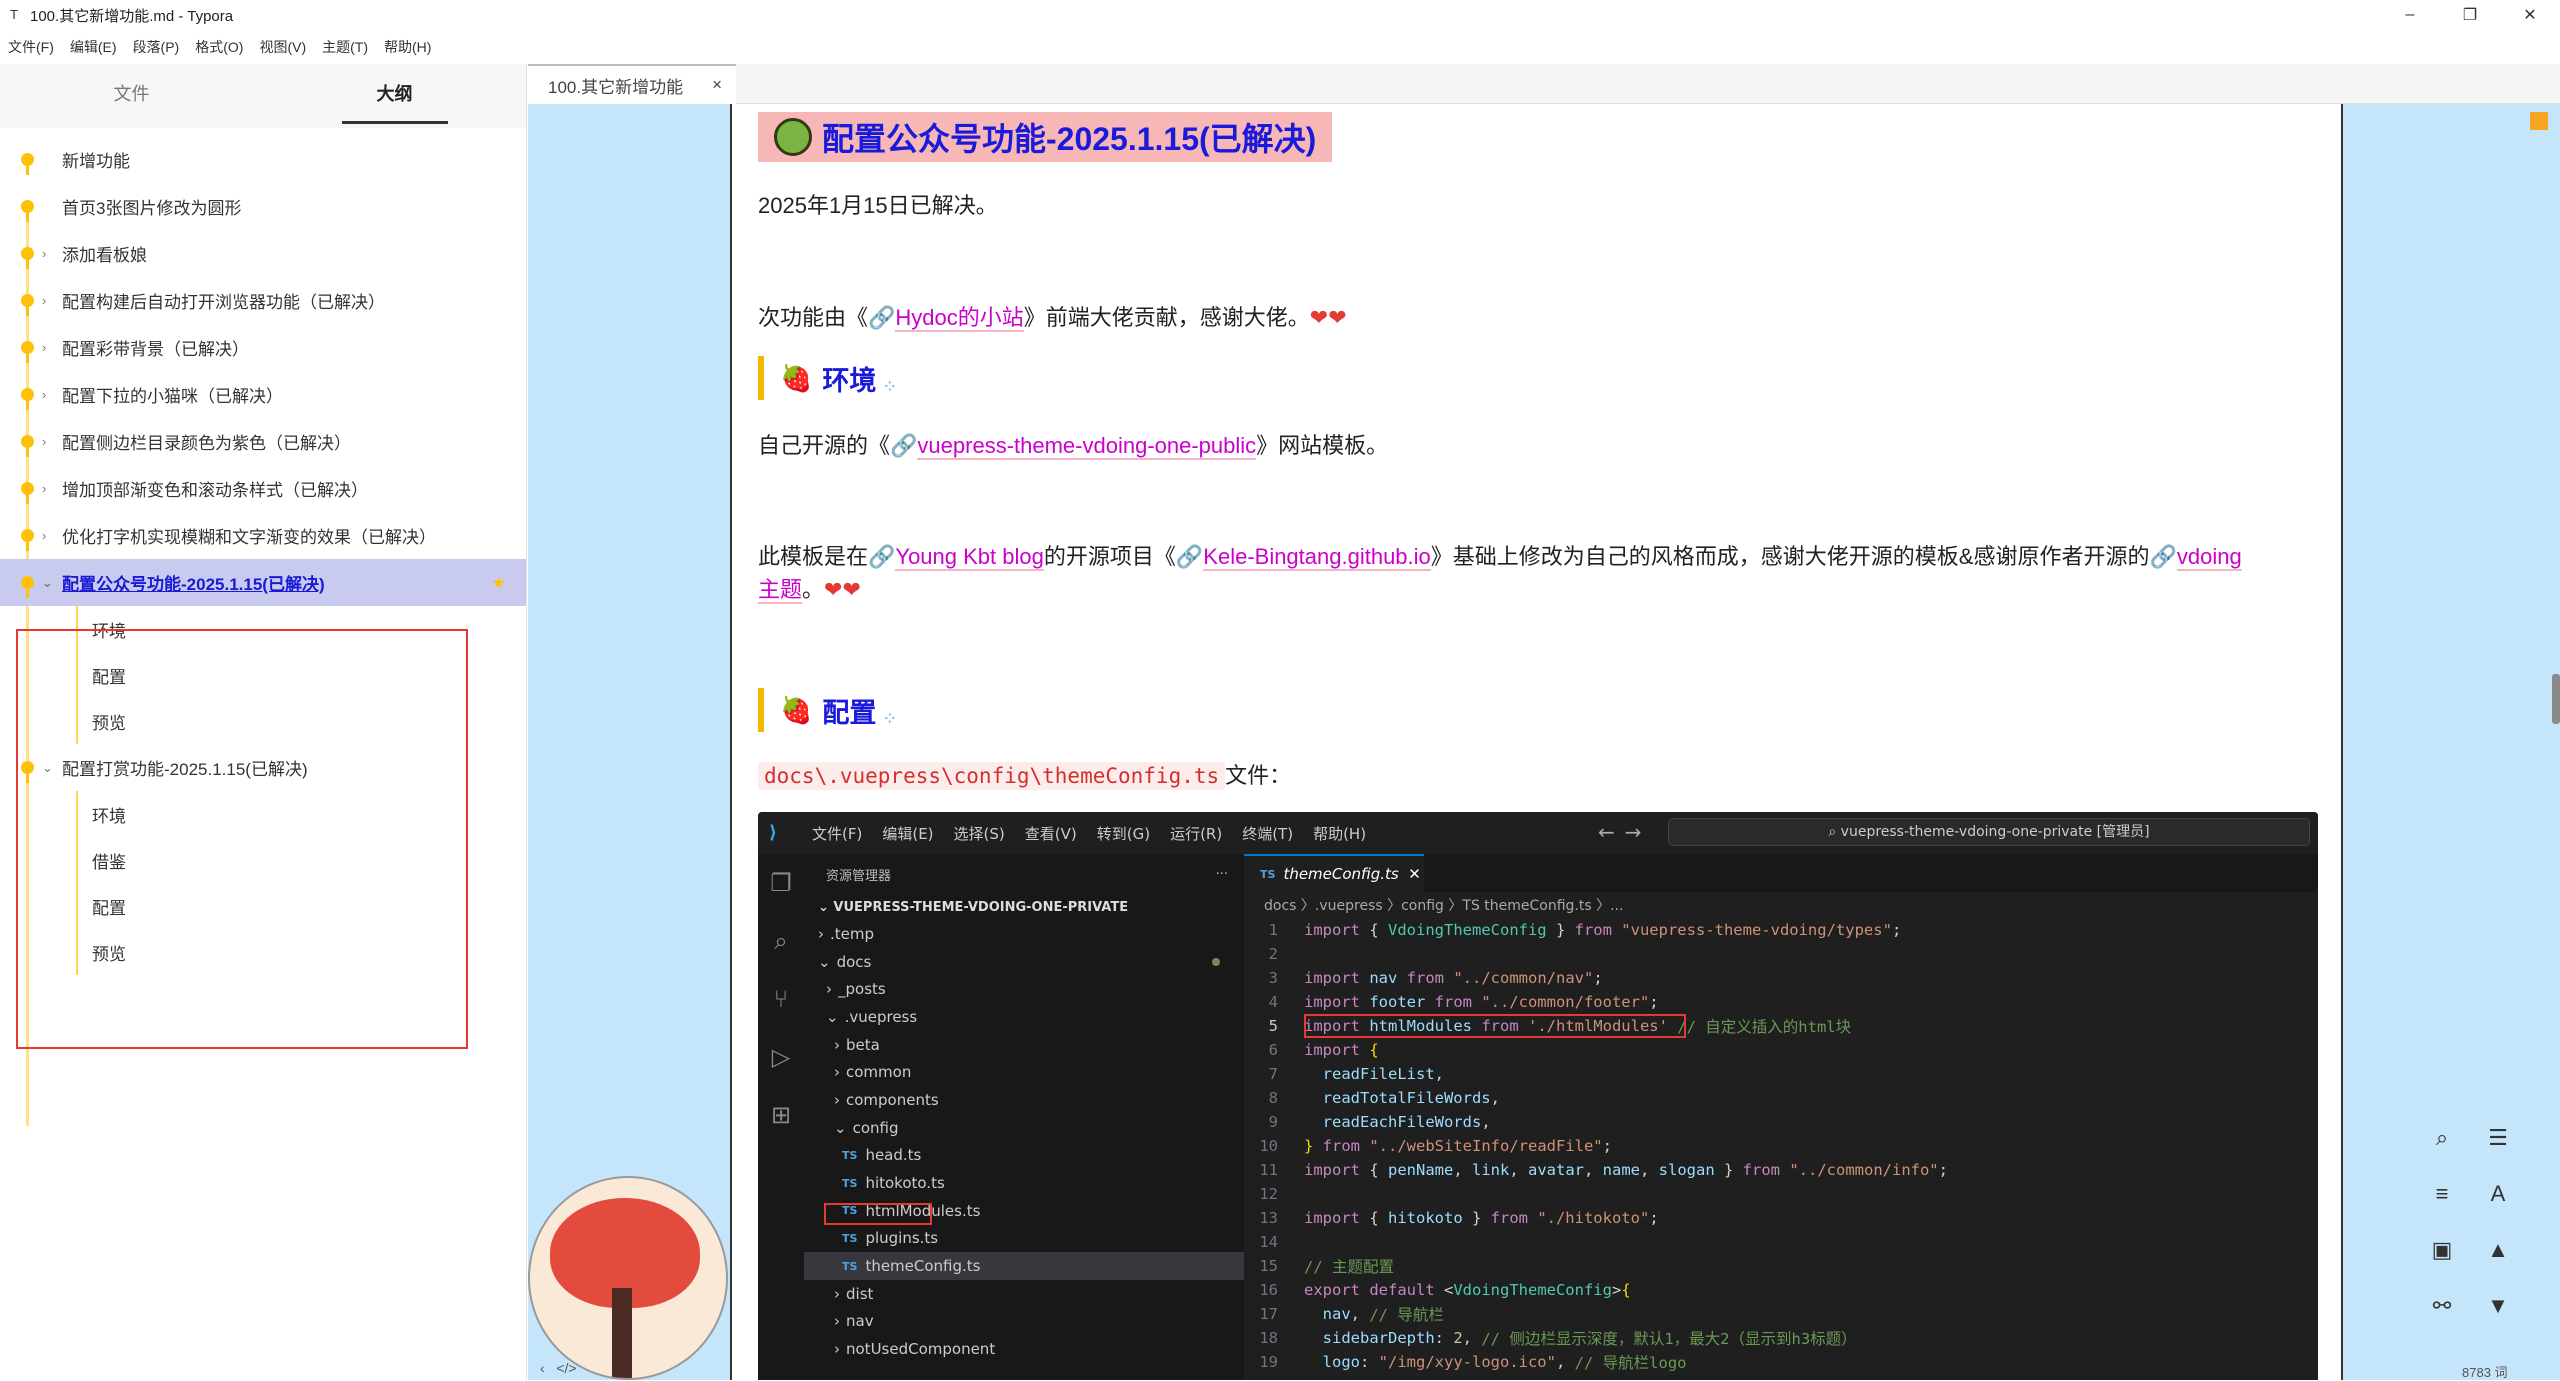 The image size is (2560, 1381). I want to click on heading-h3-env: 🍓 环境 ⁘, so click(826, 378).